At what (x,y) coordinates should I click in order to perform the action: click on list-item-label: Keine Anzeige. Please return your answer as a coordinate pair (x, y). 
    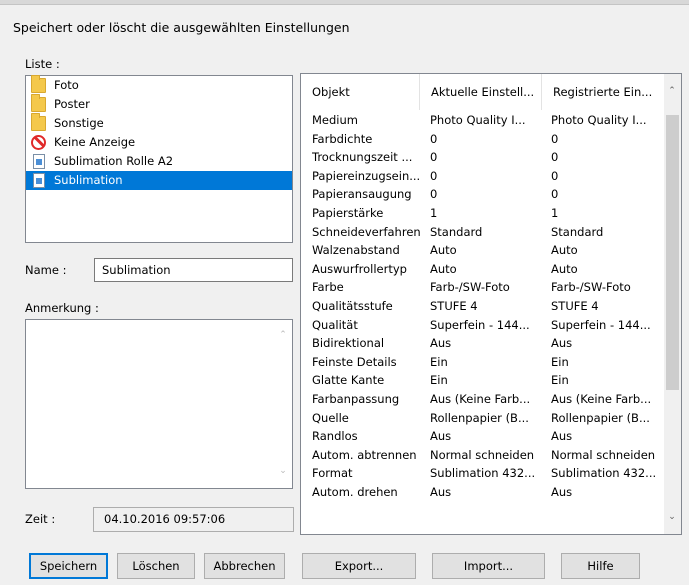
    Looking at the image, I should click on (95, 142).